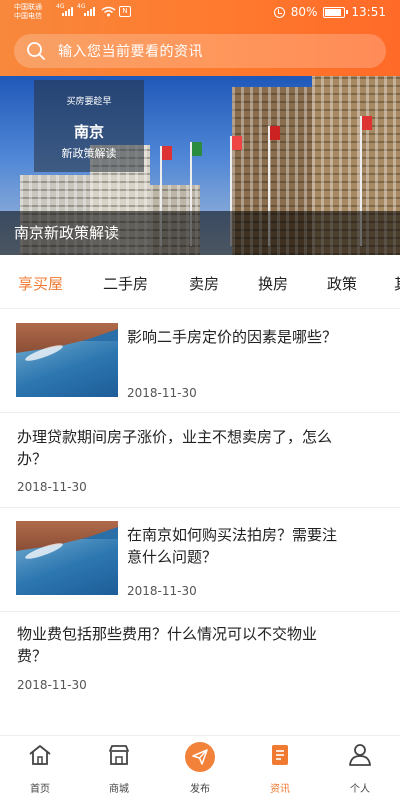 The image size is (400, 800). Describe the element at coordinates (200, 460) in the screenshot. I see `article-item: 办理贷款期间房子涨价，业主不想卖房了，怎么 办？ 2018-11-30` at that location.